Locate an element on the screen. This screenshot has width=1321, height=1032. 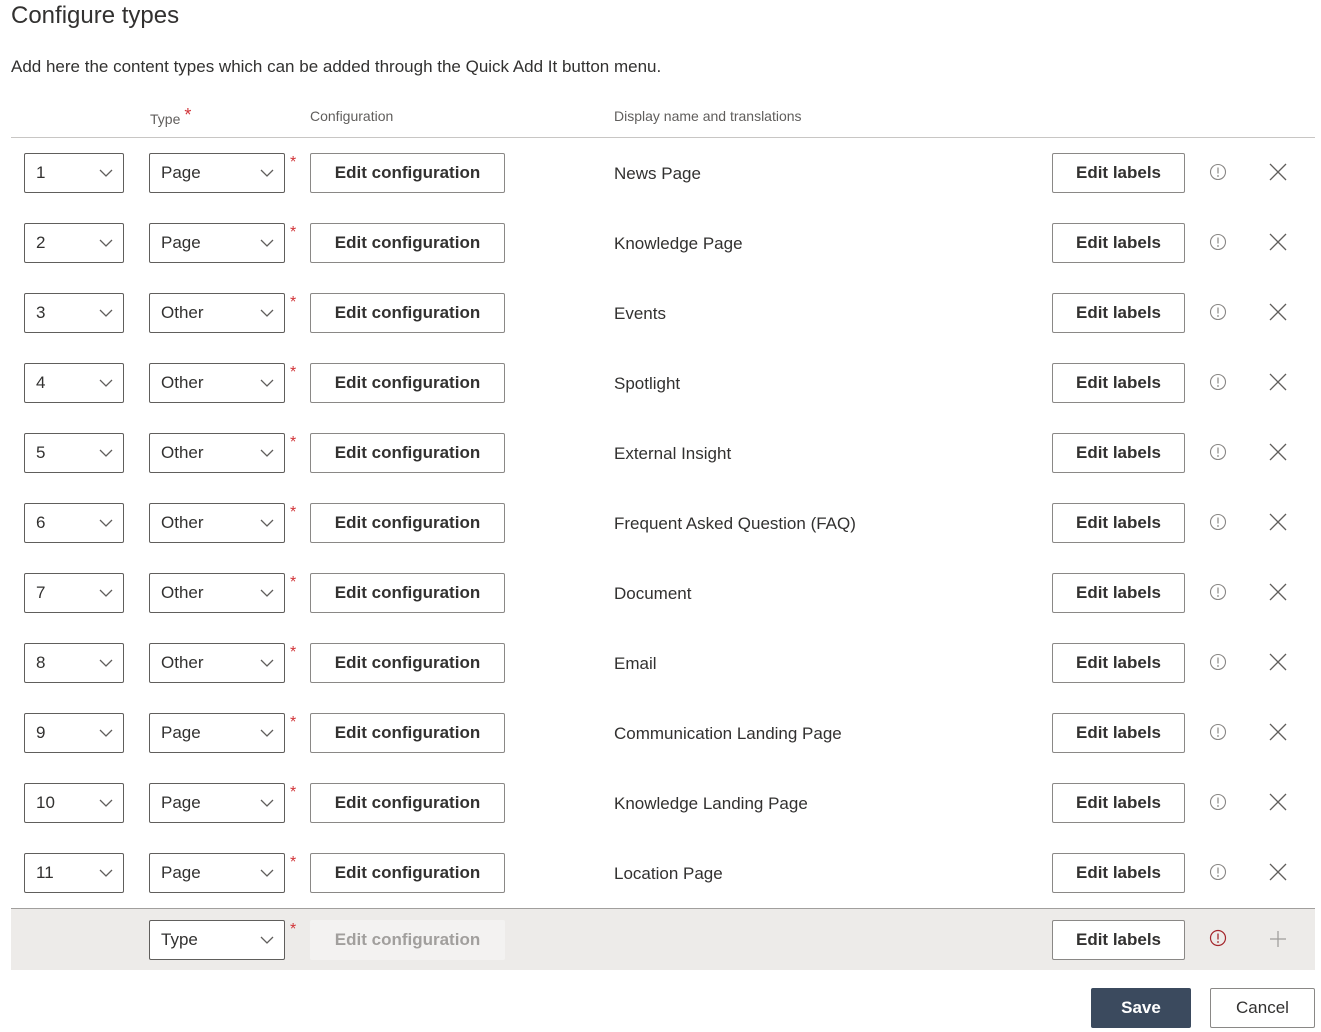
new-edit-labels-button: Edit labels is located at coordinates (1118, 940).